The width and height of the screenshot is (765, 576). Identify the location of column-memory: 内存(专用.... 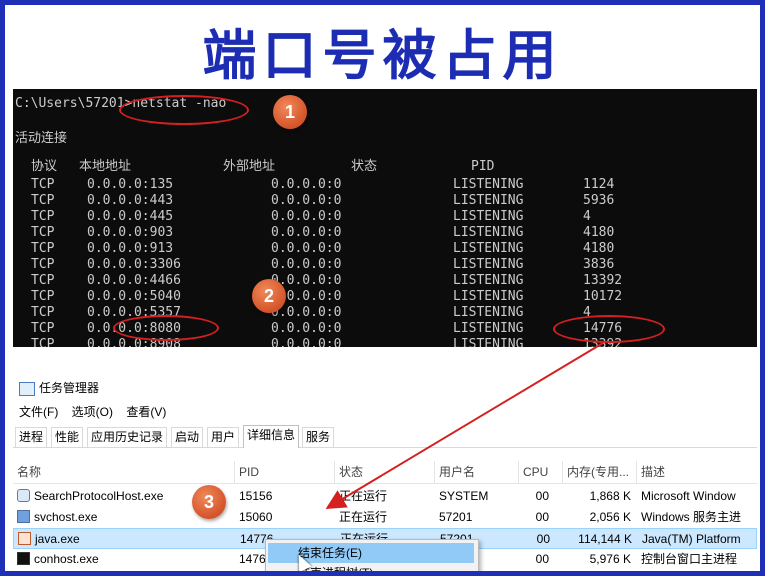
(600, 472).